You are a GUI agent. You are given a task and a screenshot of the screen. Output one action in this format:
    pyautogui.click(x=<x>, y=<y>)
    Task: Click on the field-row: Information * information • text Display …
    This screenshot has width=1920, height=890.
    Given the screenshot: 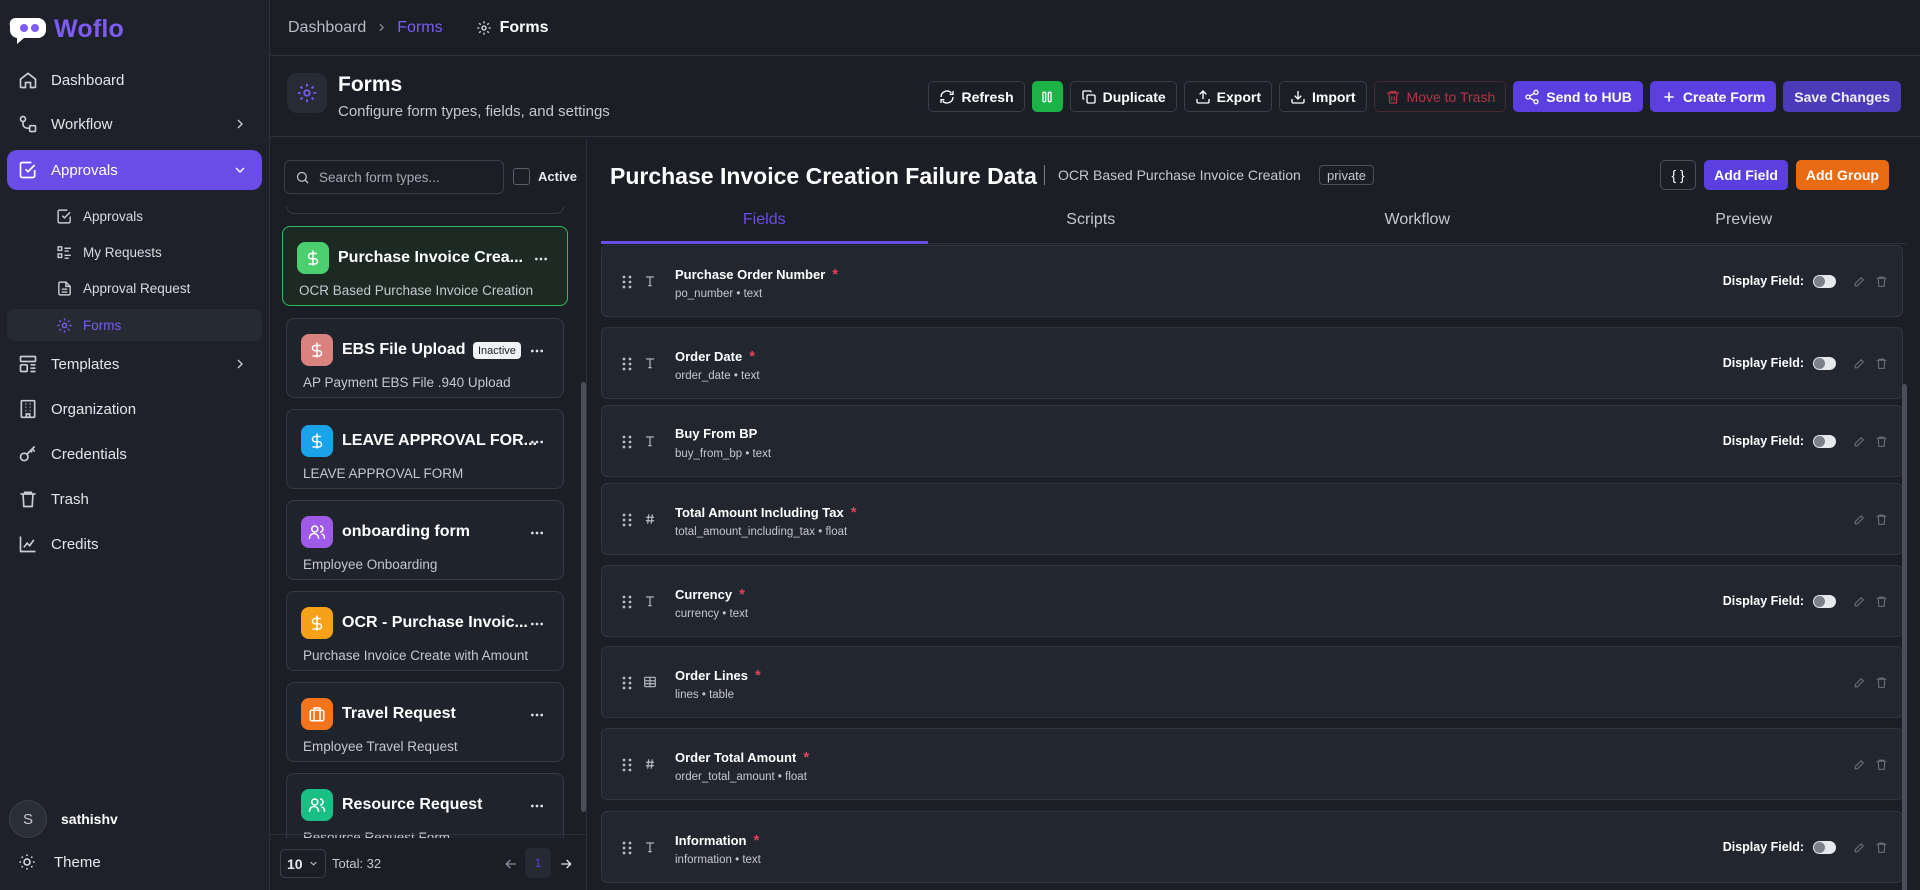 What is the action you would take?
    pyautogui.click(x=1252, y=847)
    